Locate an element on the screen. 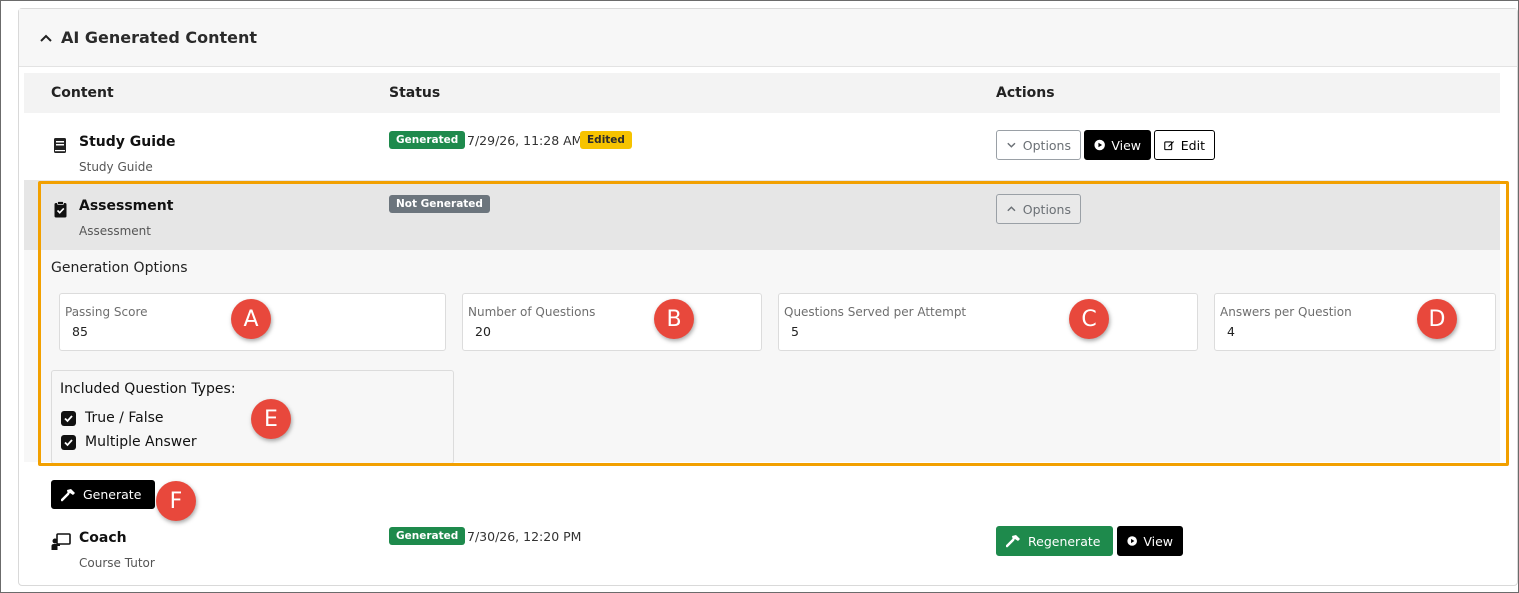 This screenshot has width=1519, height=593. edit-label: Edit is located at coordinates (1192, 145).